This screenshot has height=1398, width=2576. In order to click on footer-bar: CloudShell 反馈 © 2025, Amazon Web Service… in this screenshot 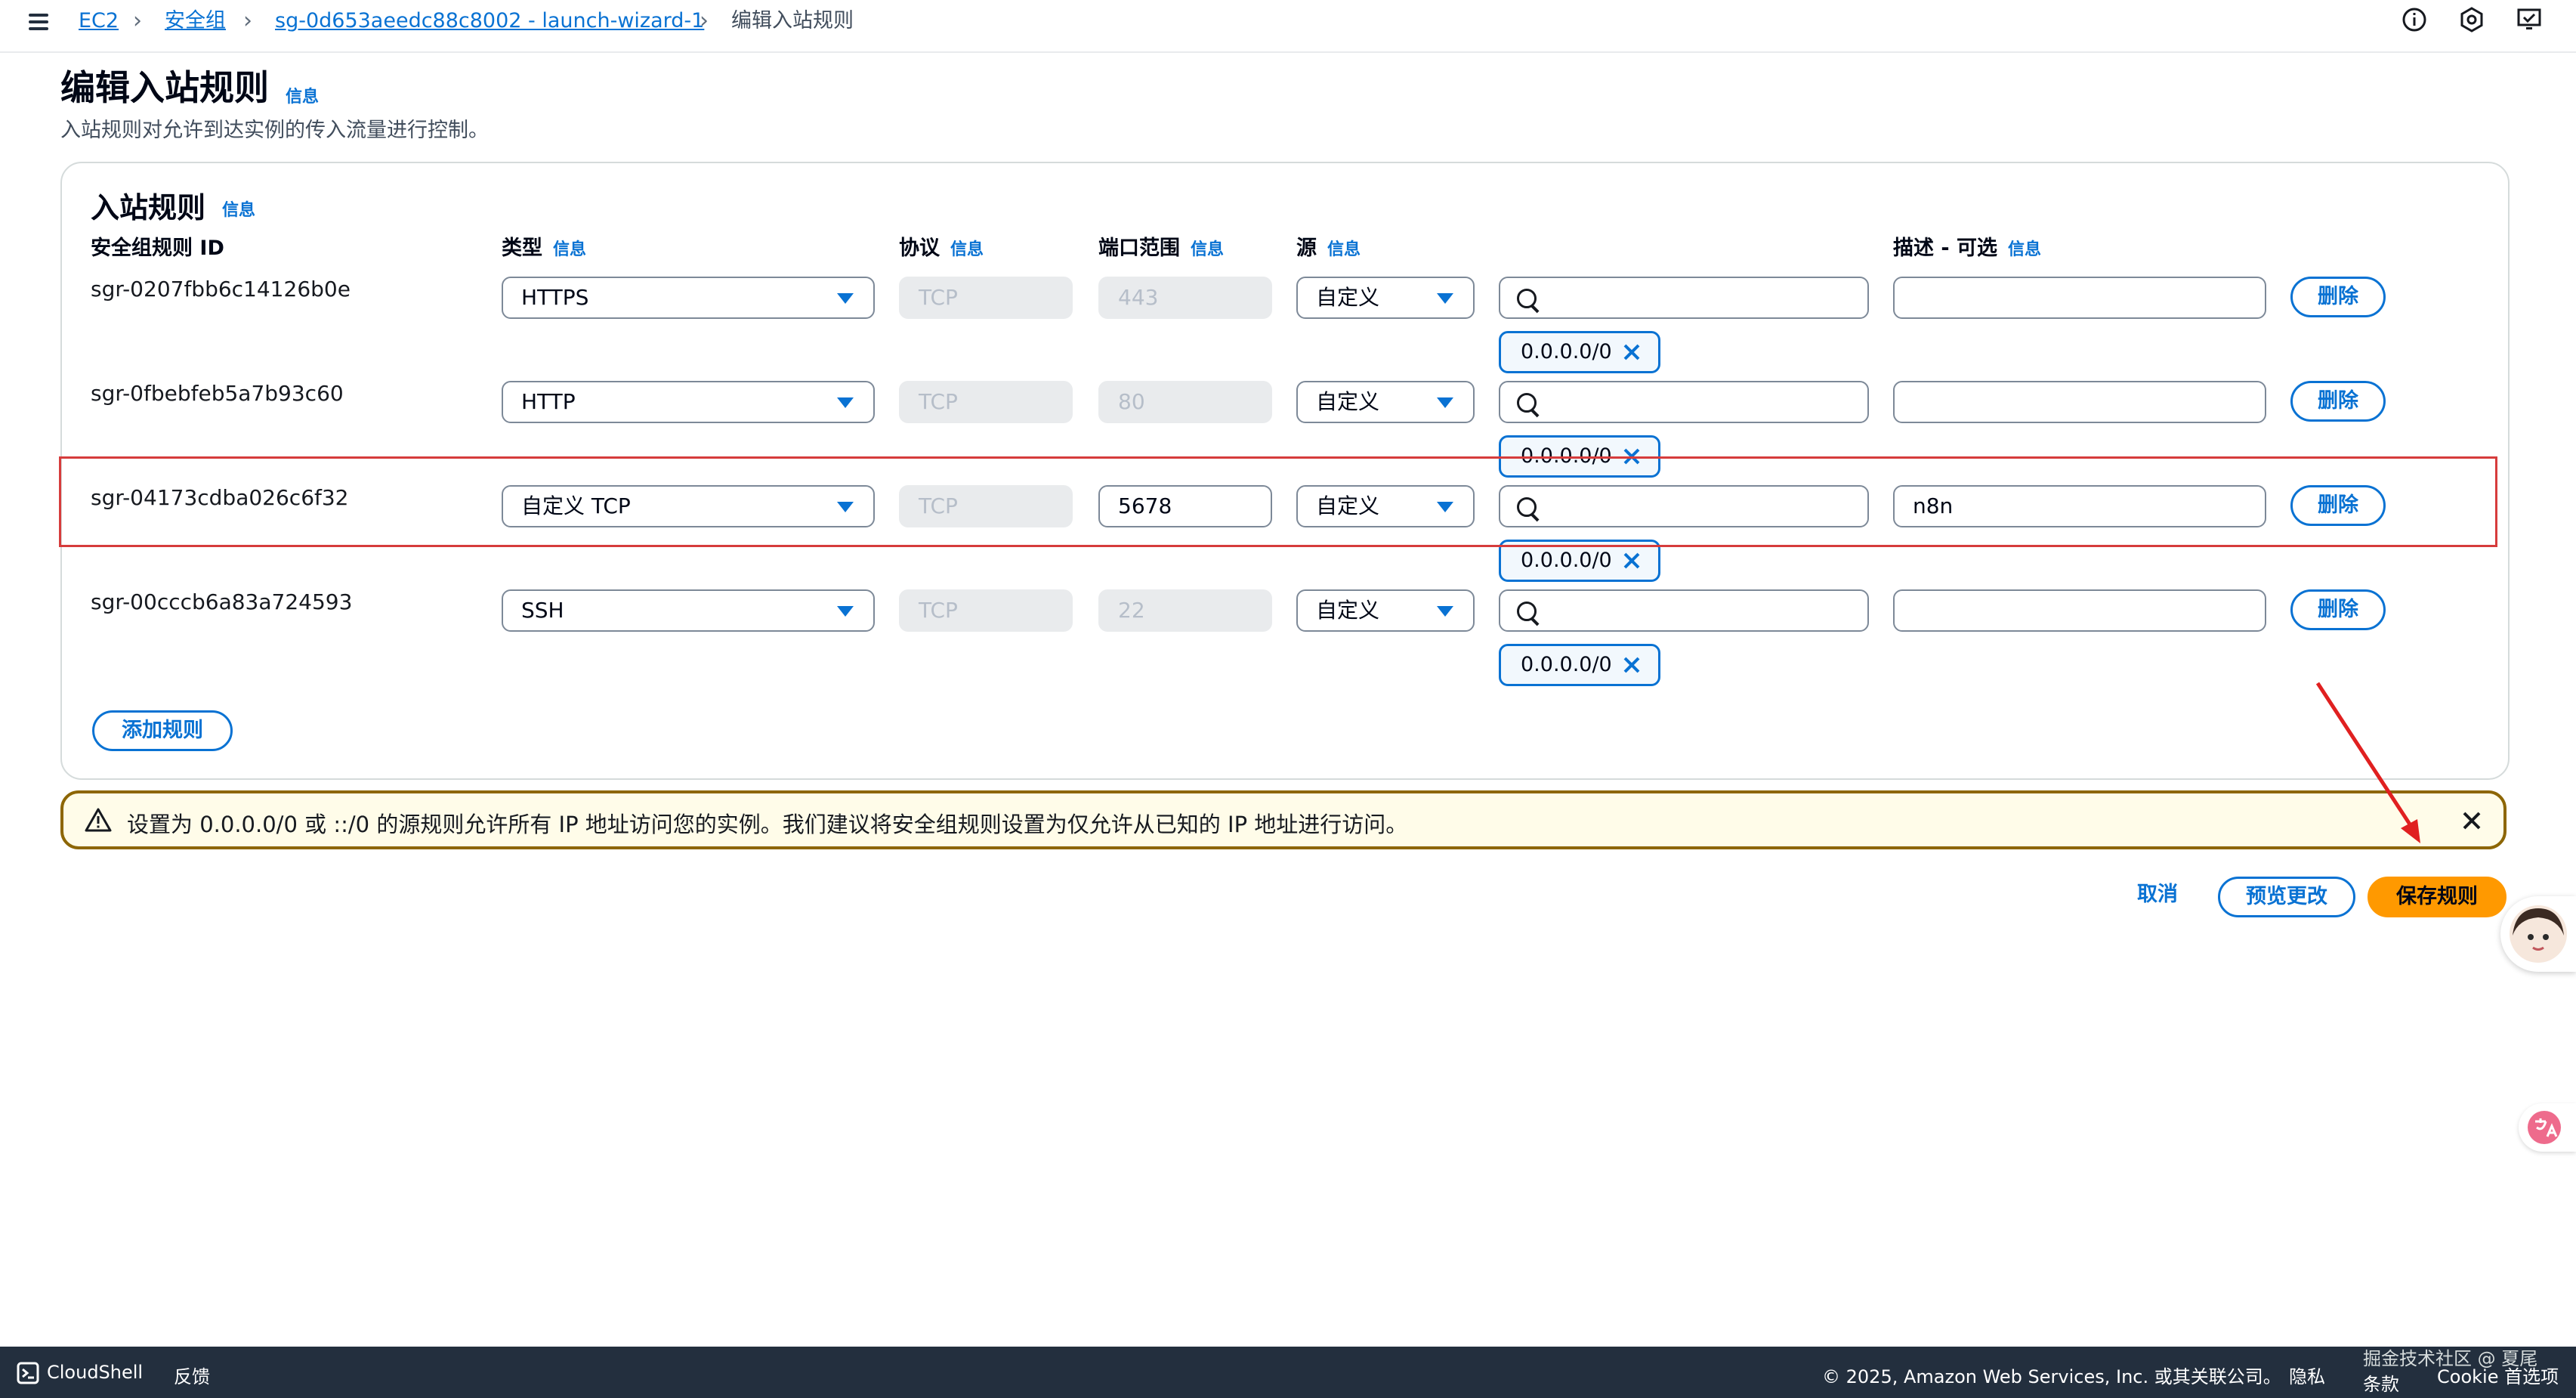, I will do `click(1288, 1372)`.